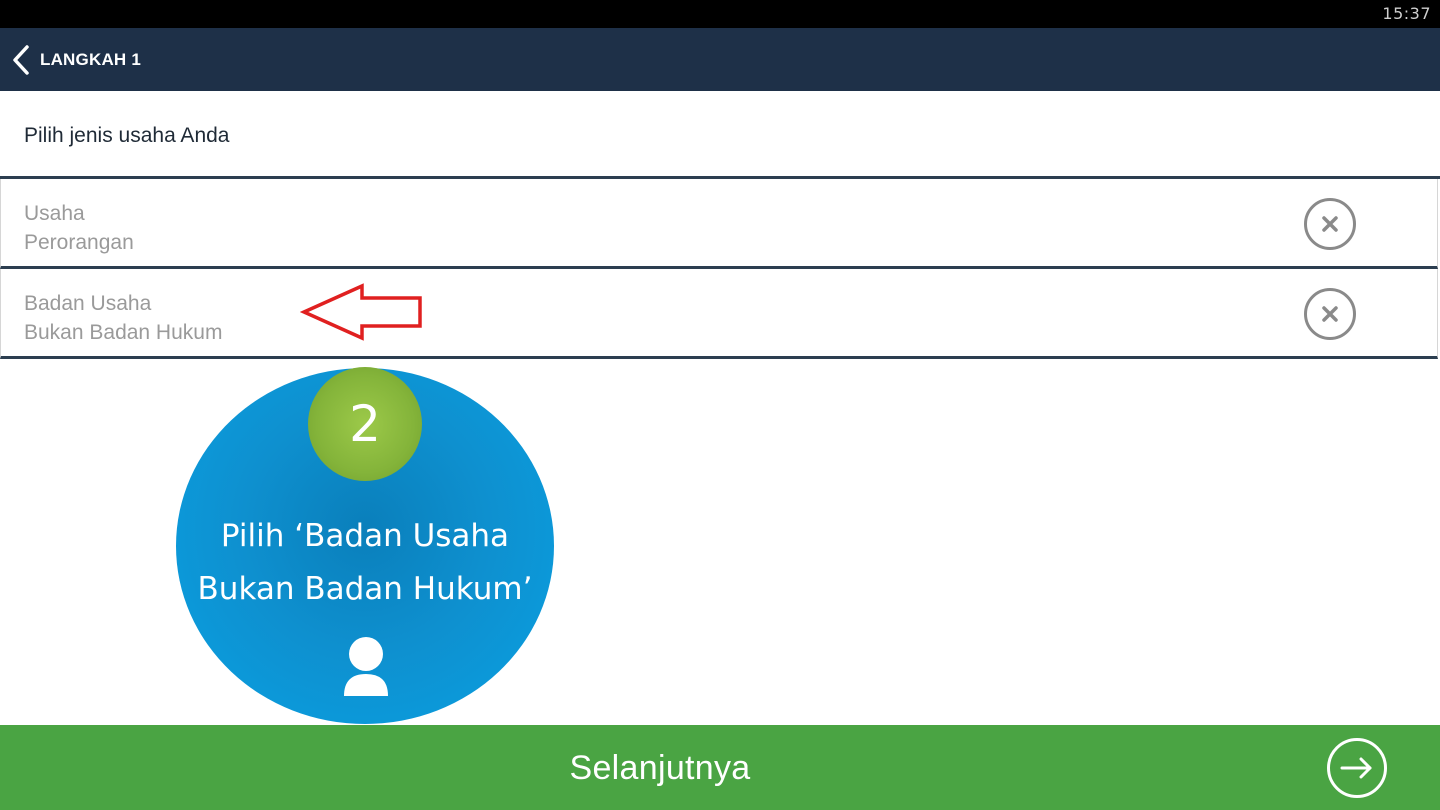  Describe the element at coordinates (366, 666) in the screenshot. I see `person-icon` at that location.